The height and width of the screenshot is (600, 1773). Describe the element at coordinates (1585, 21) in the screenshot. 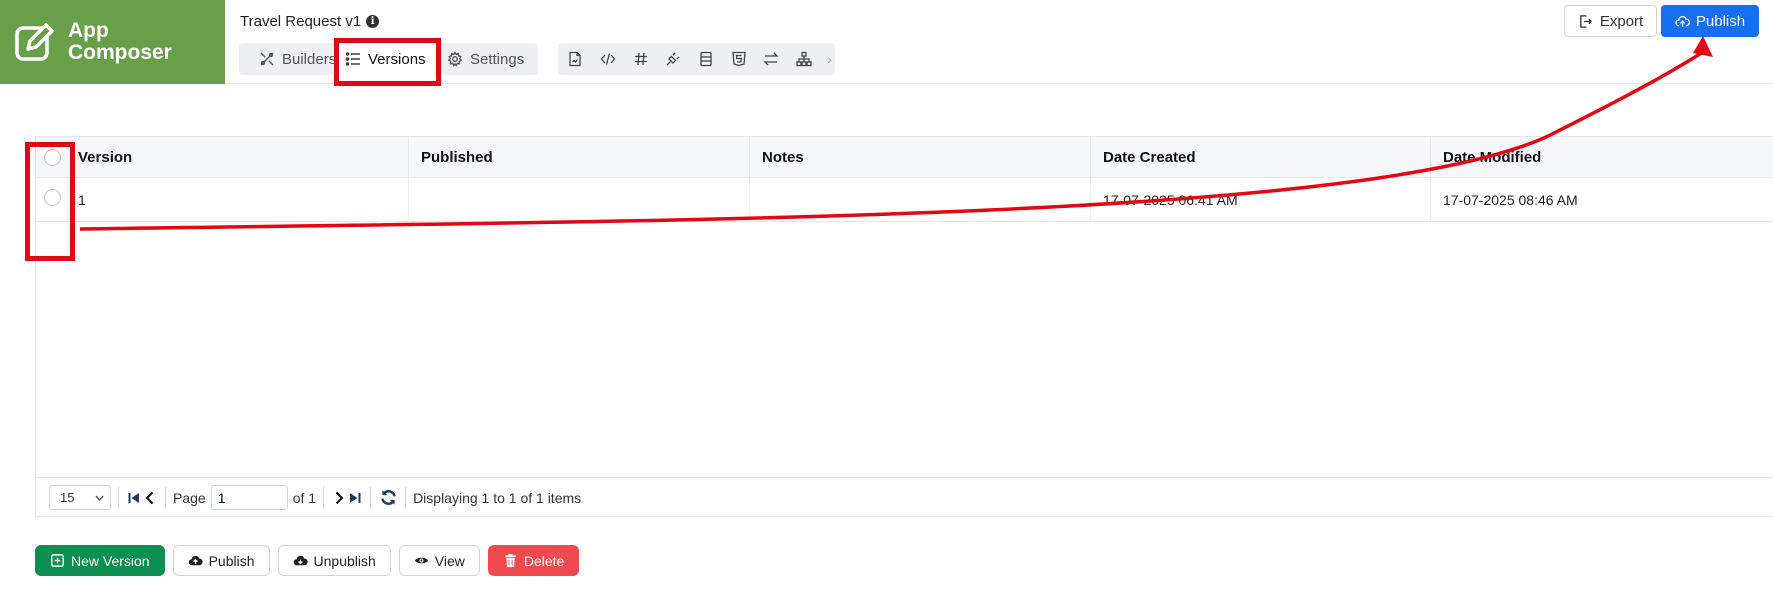

I see `export-icon` at that location.